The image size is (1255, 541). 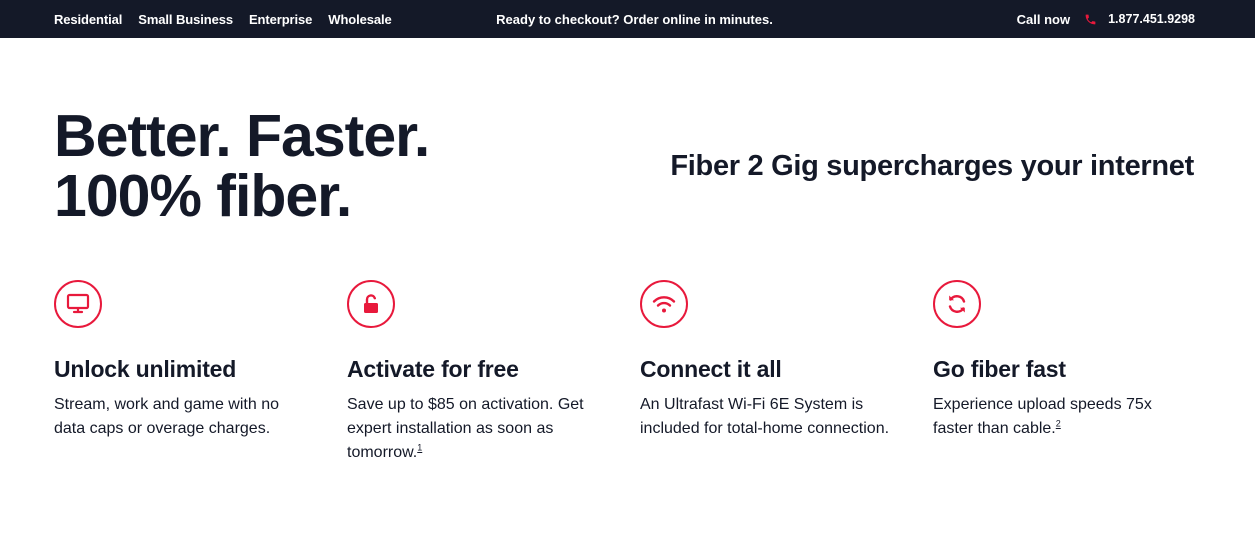 What do you see at coordinates (1106, 19) in the screenshot?
I see `call-now: Call now 1.877.451.9298` at bounding box center [1106, 19].